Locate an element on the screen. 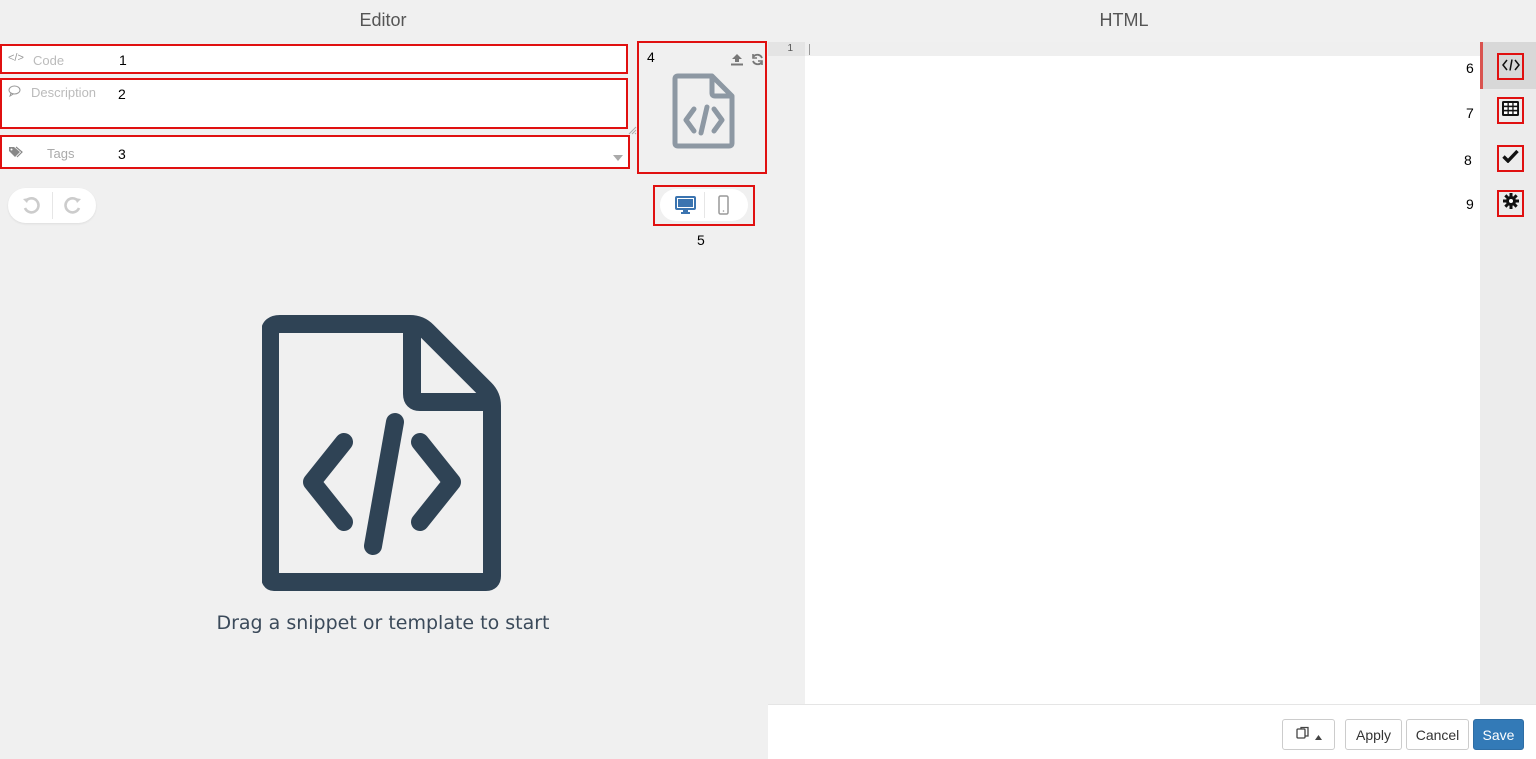 The width and height of the screenshot is (1536, 759). apply-button: Apply is located at coordinates (1373, 734).